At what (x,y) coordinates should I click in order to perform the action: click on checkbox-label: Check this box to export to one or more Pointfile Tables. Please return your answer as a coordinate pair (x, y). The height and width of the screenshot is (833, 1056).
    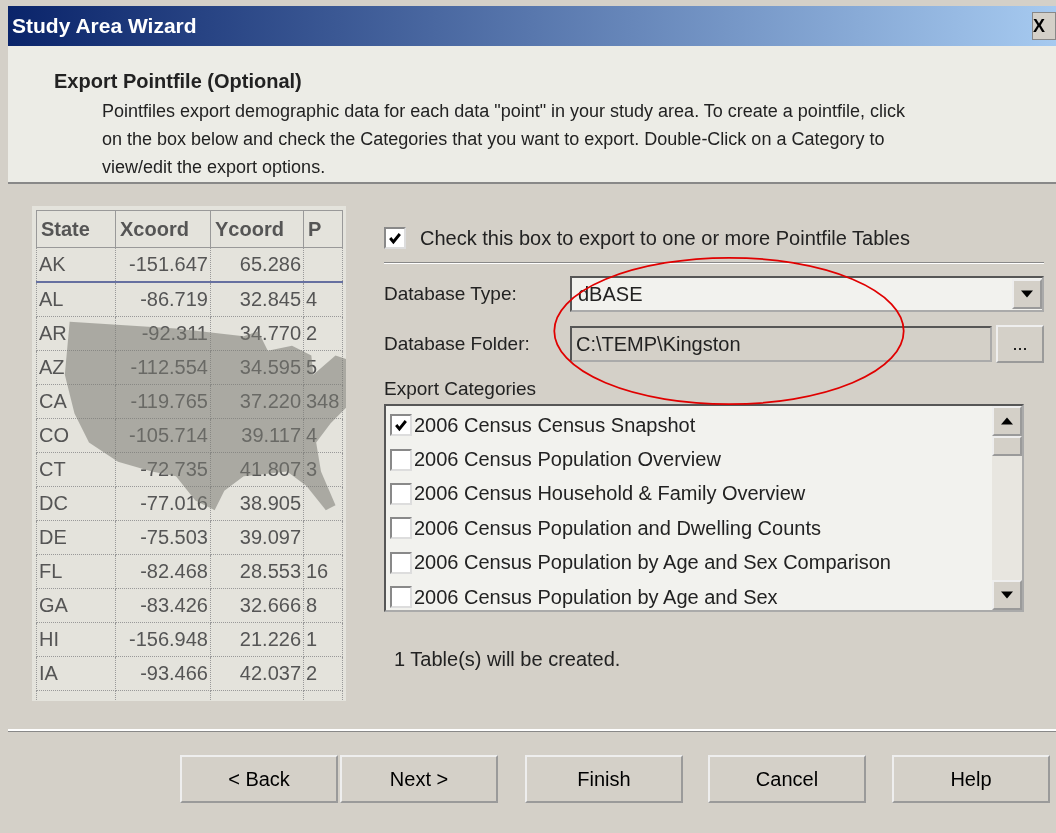
    Looking at the image, I should click on (665, 238).